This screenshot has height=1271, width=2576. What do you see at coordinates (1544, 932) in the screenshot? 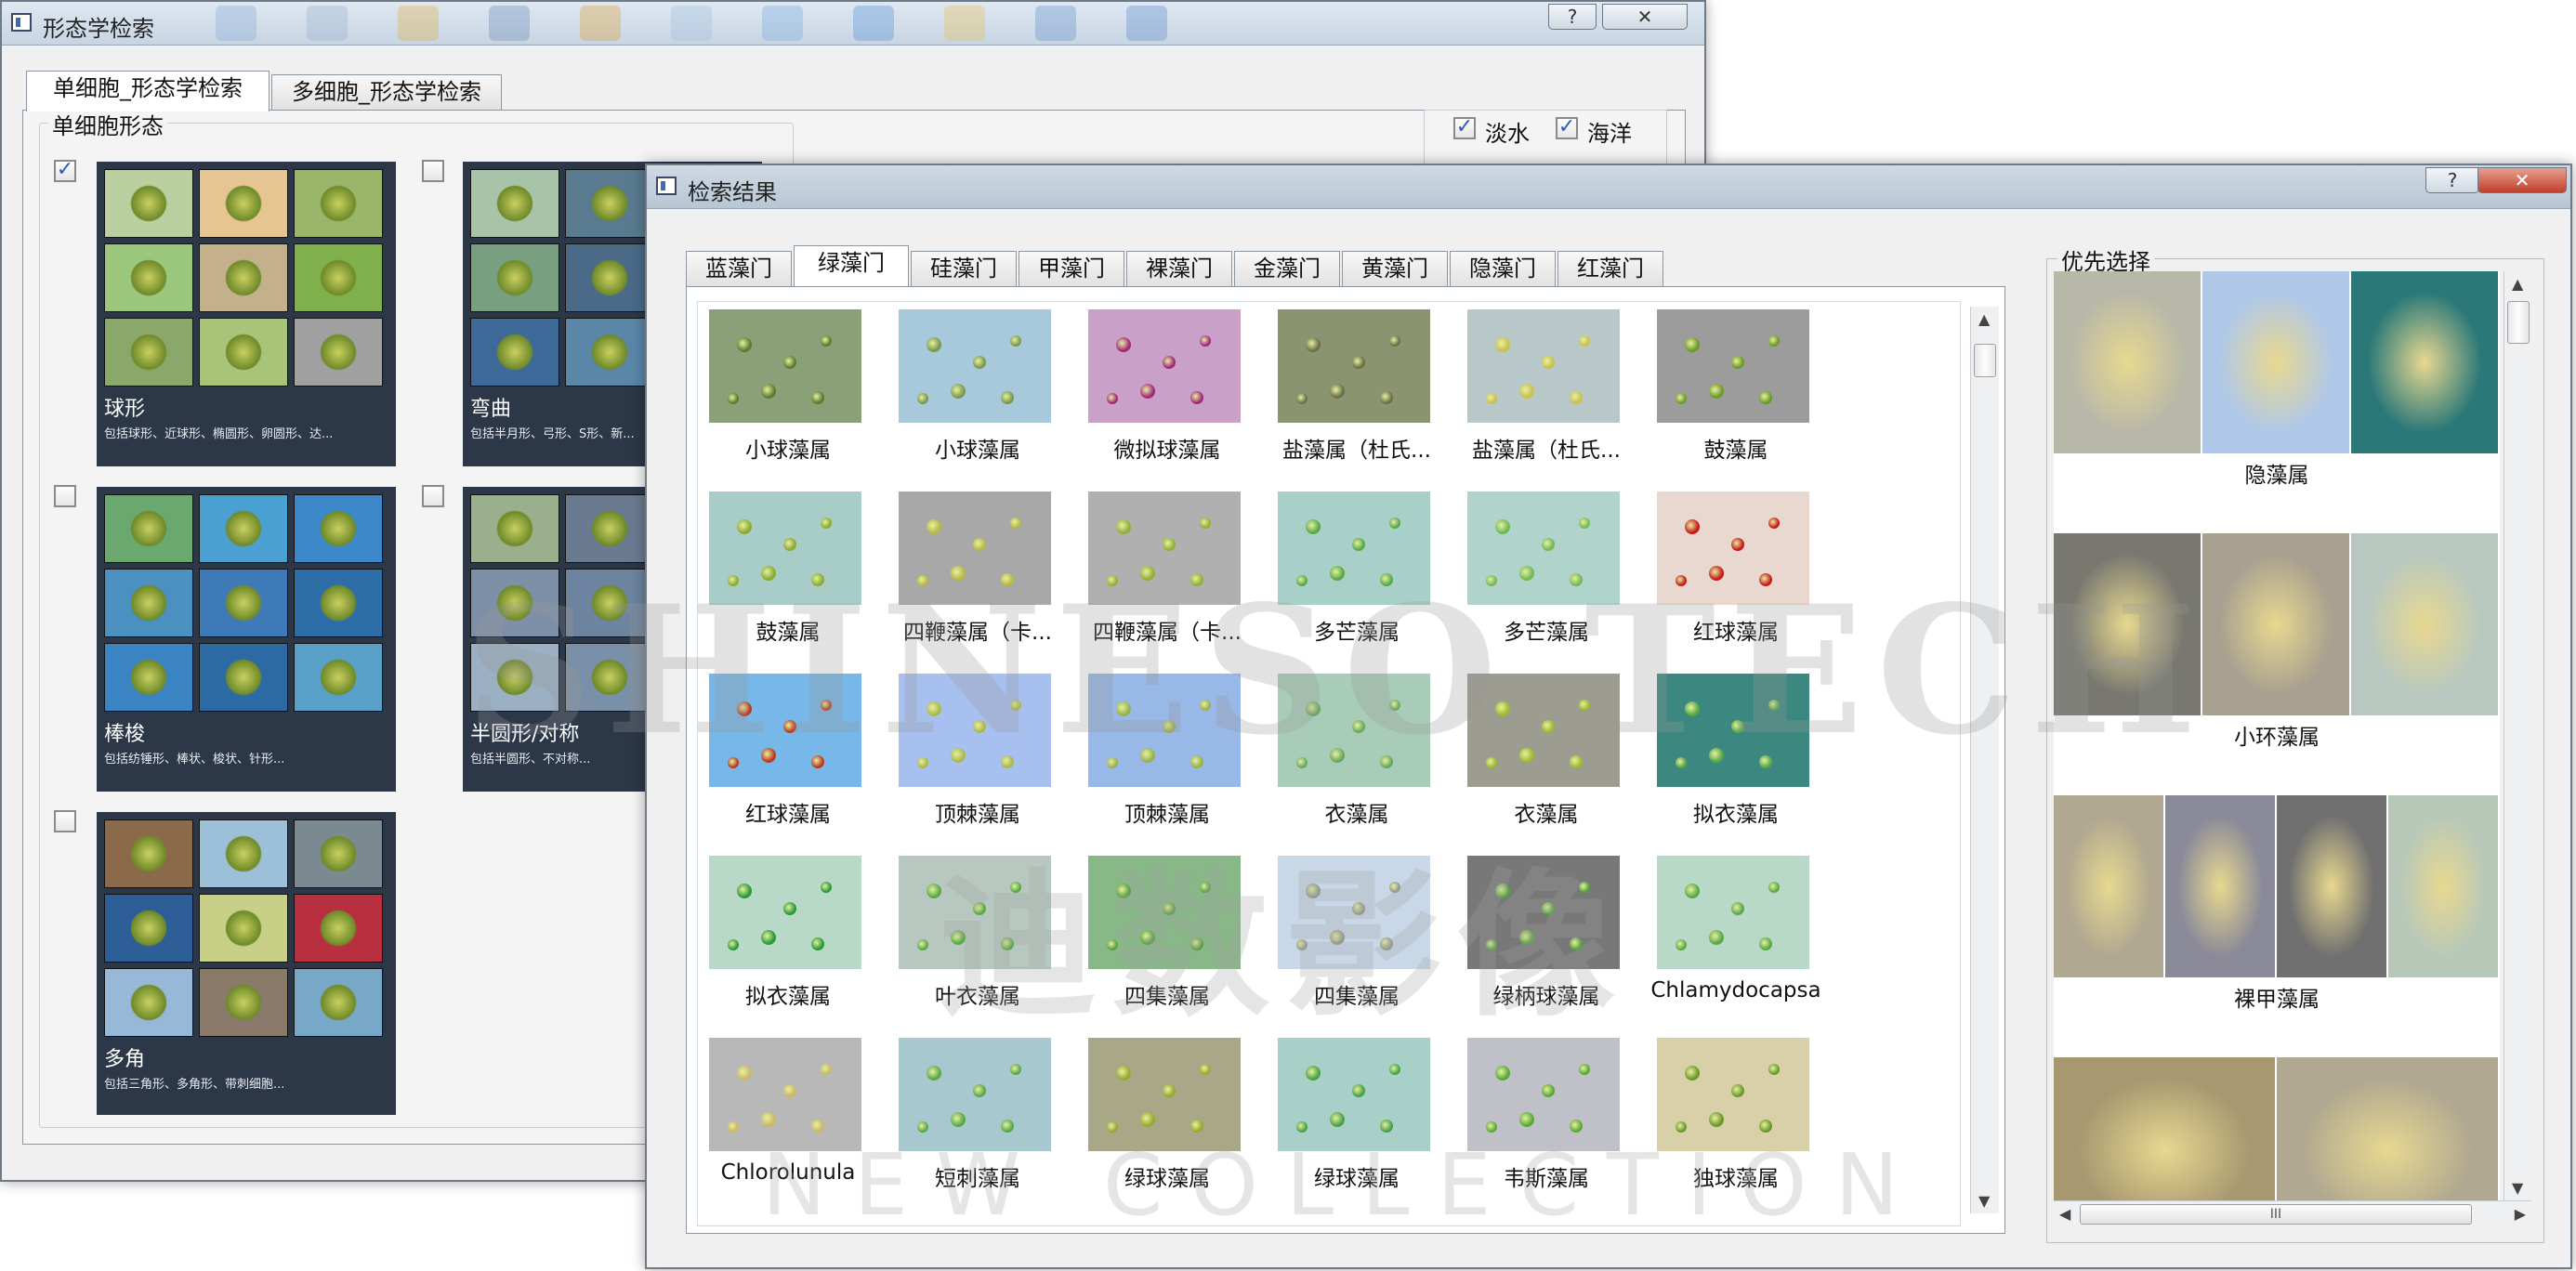
I see `result-item: 绿柄球藻属` at bounding box center [1544, 932].